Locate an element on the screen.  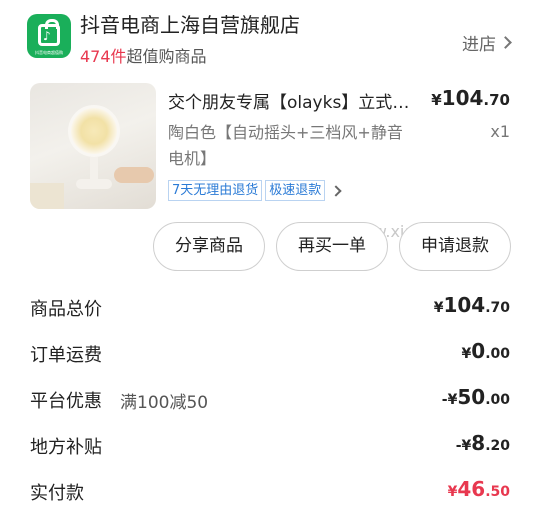
thumb-hand is located at coordinates (134, 175).